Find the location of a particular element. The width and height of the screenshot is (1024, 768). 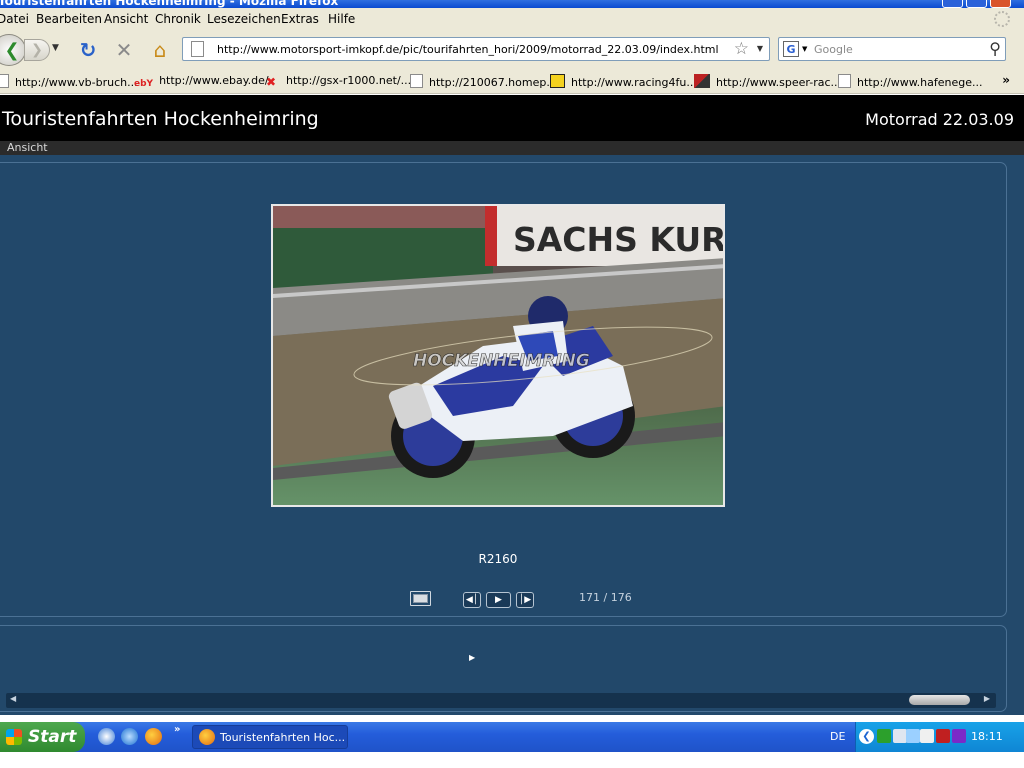

history-dropdown-icon: ▼ is located at coordinates (55, 48).